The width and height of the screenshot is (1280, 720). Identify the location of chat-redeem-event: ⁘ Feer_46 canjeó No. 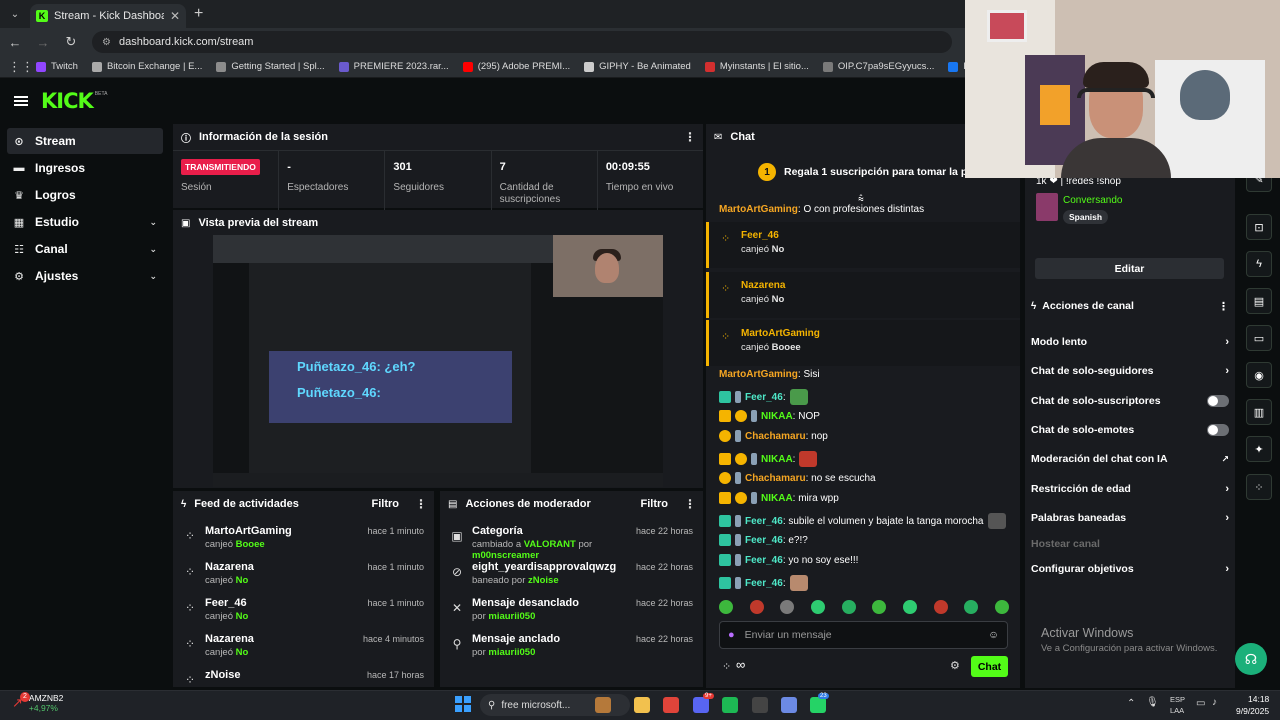
(863, 245).